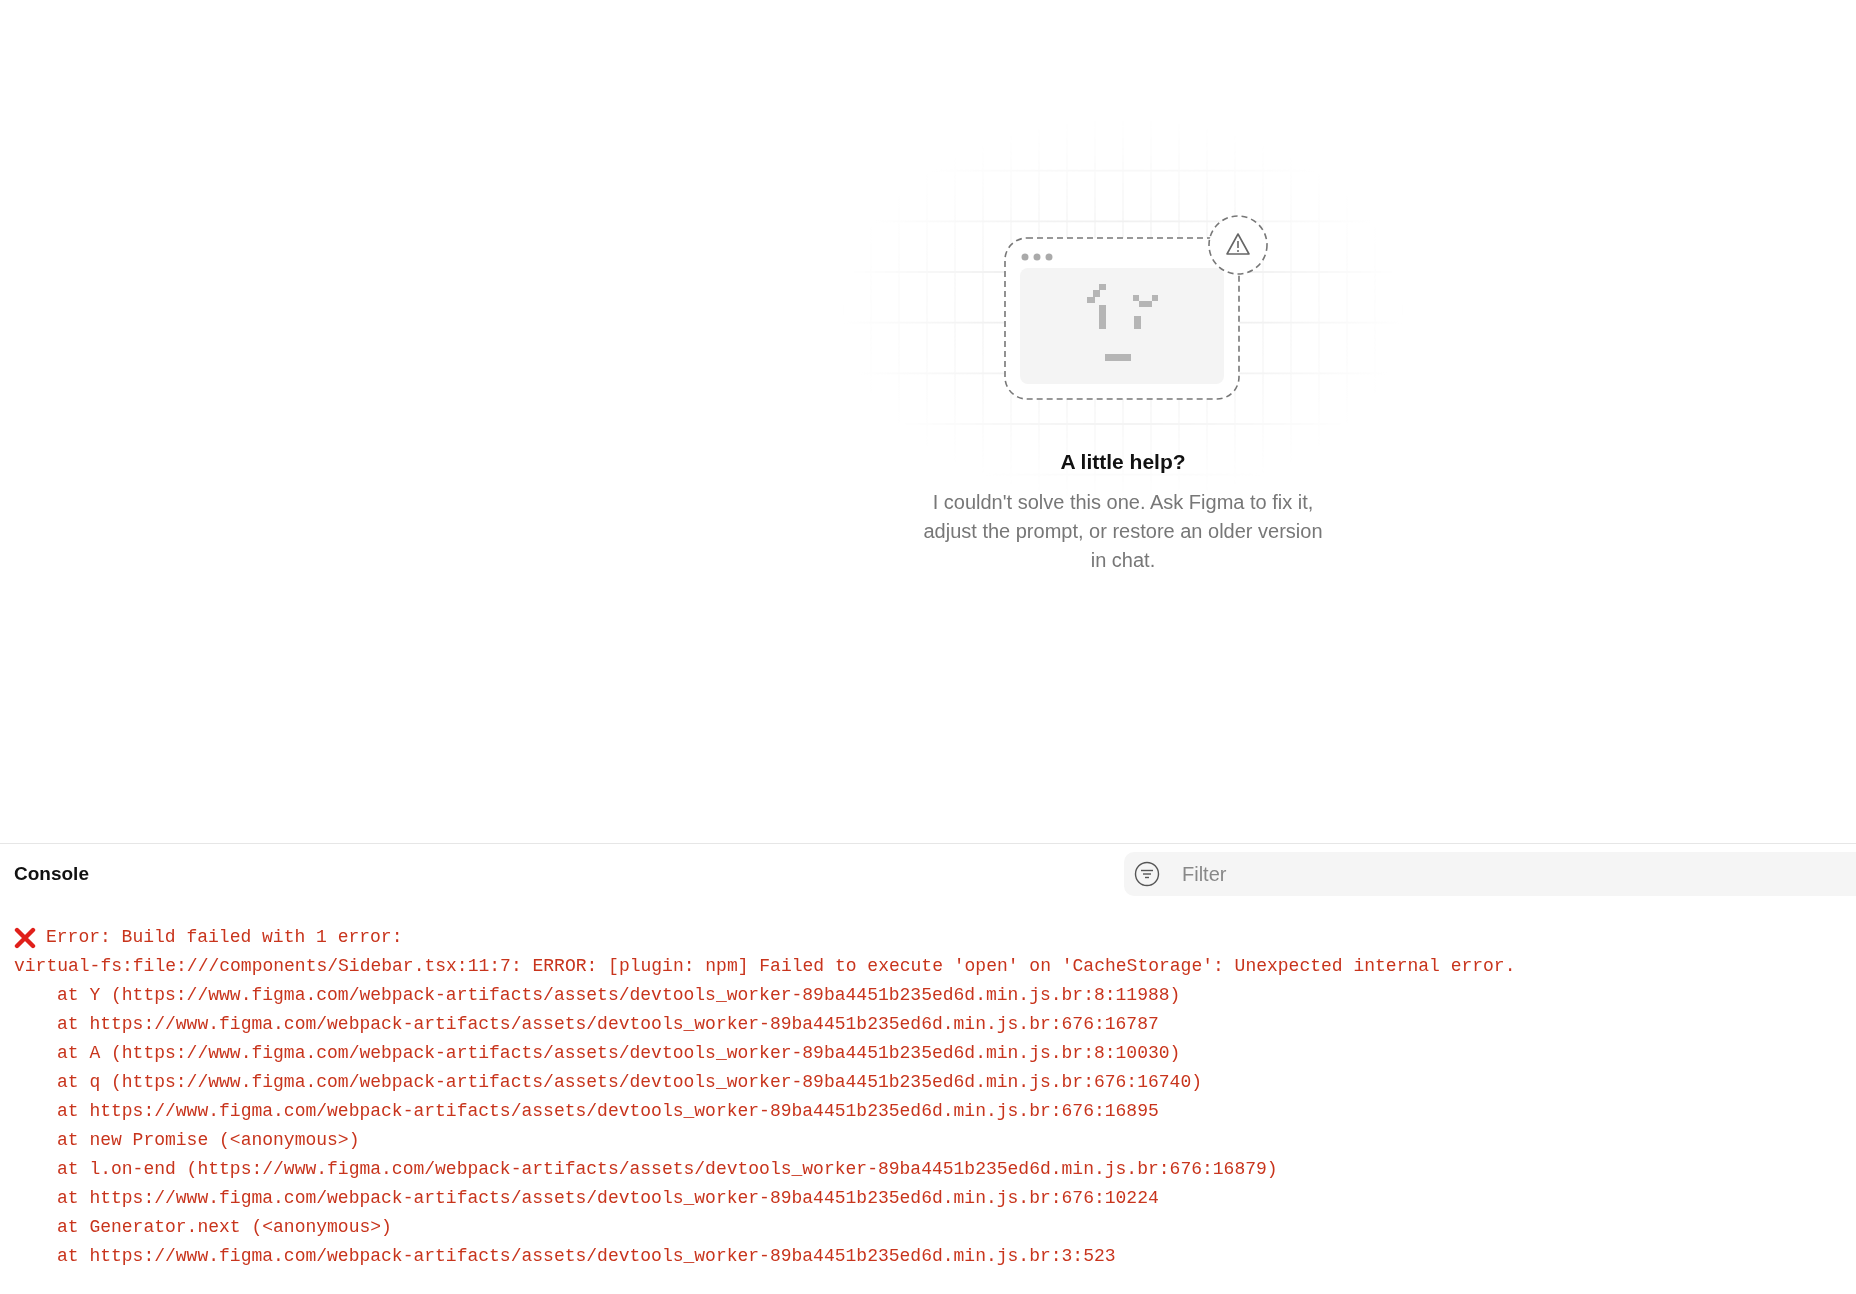 The height and width of the screenshot is (1294, 1856). I want to click on filter-field: Filter, so click(1490, 874).